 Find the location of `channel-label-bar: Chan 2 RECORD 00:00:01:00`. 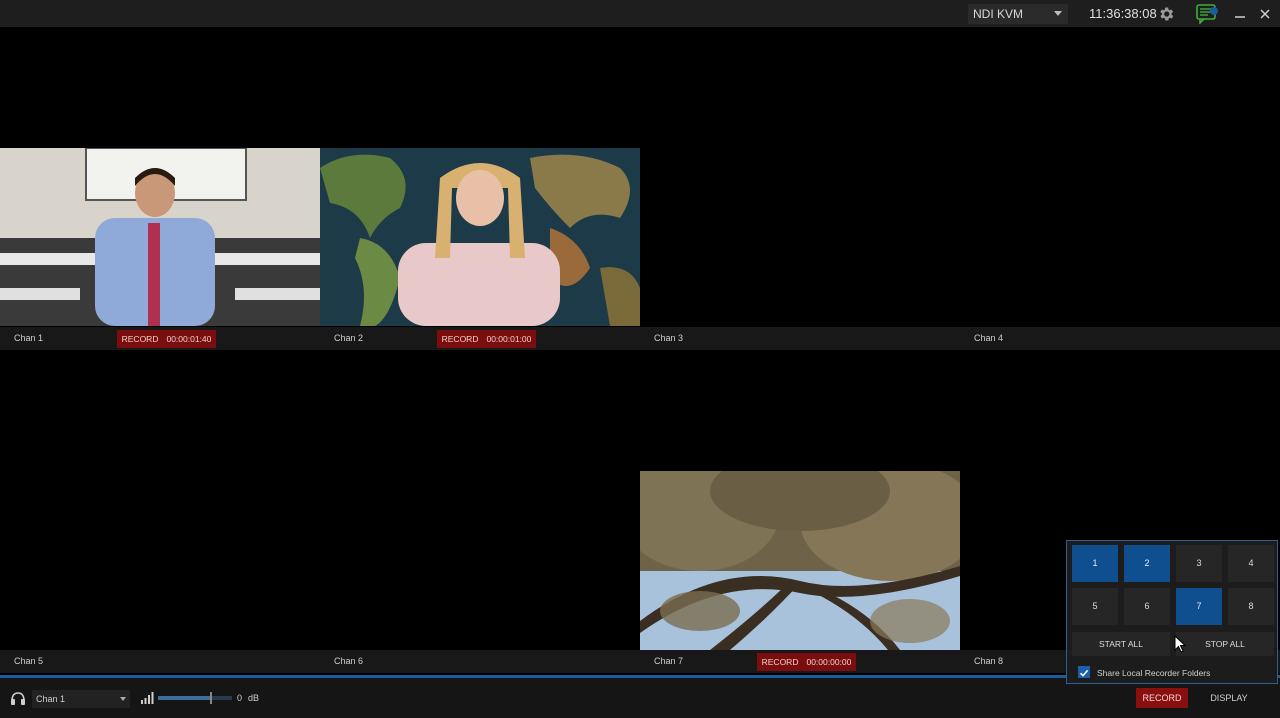

channel-label-bar: Chan 2 RECORD 00:00:01:00 is located at coordinates (480, 338).